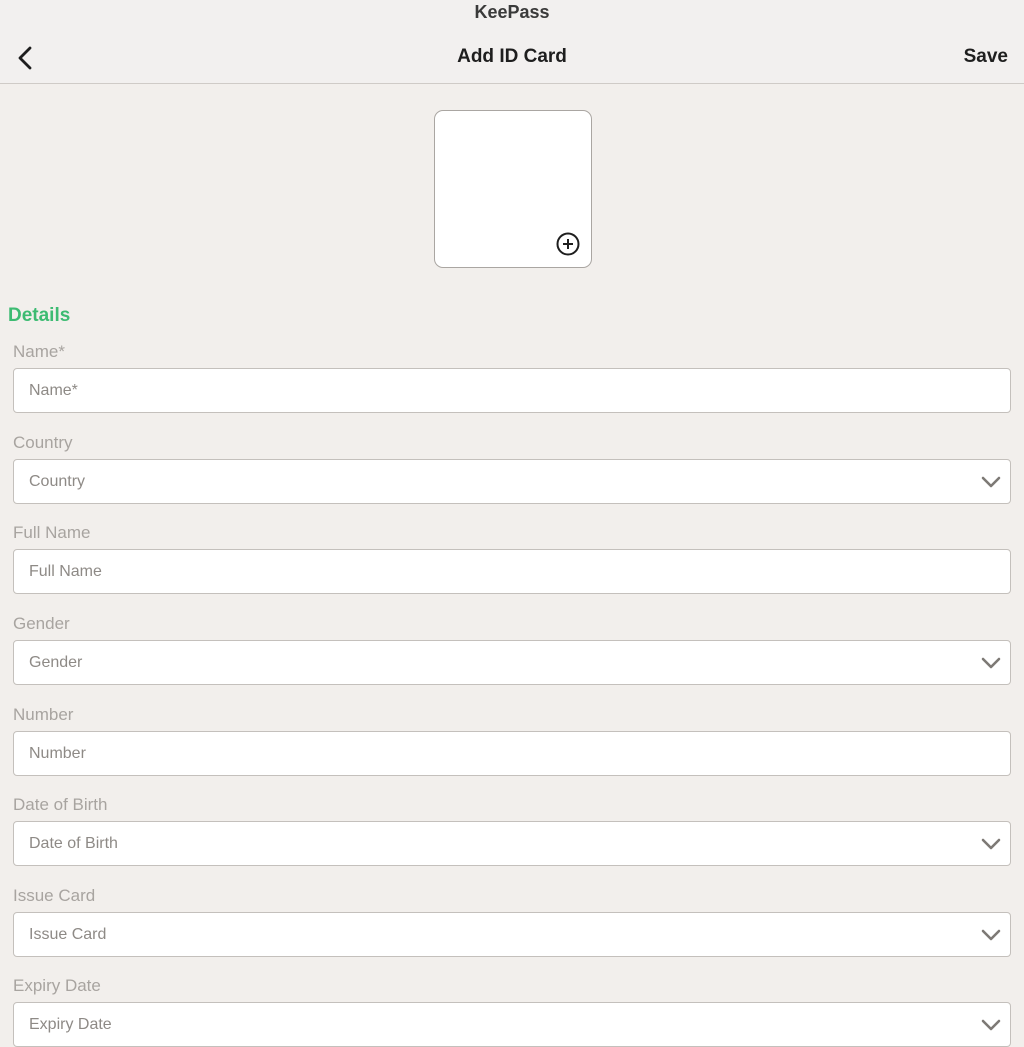 The height and width of the screenshot is (1047, 1024). I want to click on save-button: Save, so click(986, 57).